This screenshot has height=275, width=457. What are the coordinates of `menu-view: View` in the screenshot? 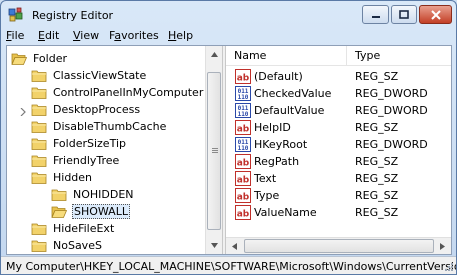 It's located at (86, 35).